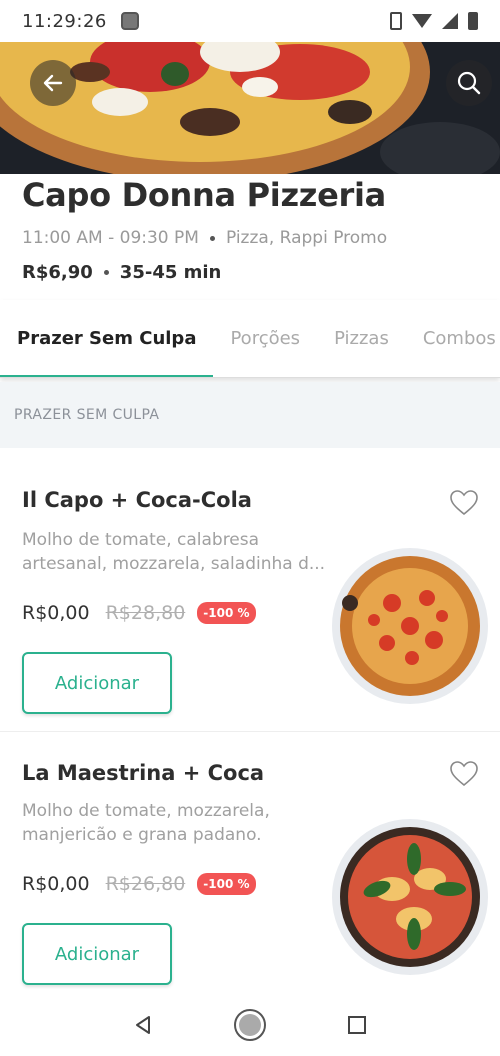  I want to click on home-circle-icon, so click(249, 1024).